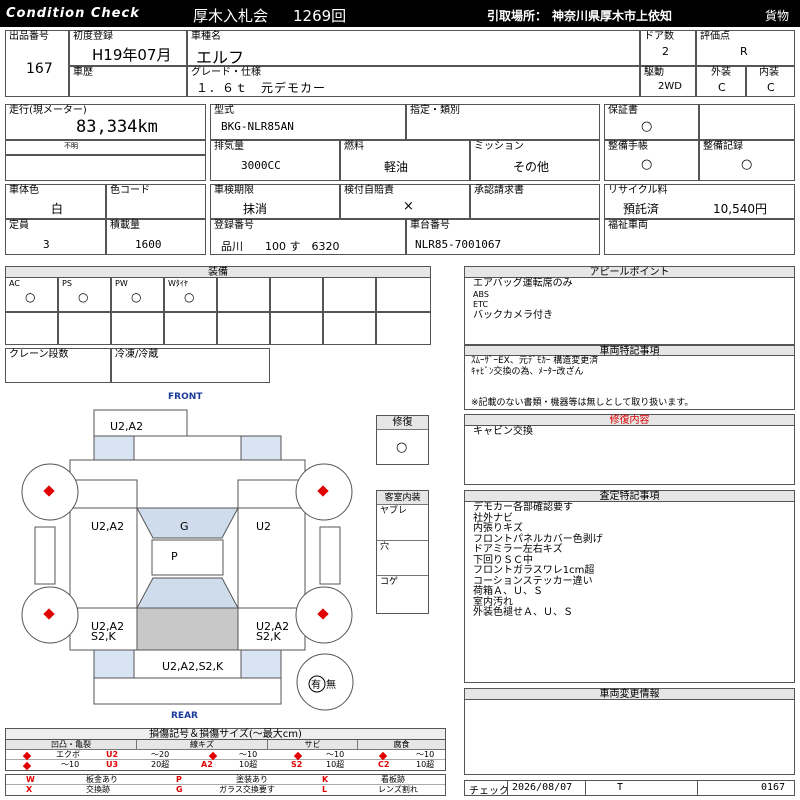 The image size is (800, 800). I want to click on car-name-label: 車種名, so click(206, 36).